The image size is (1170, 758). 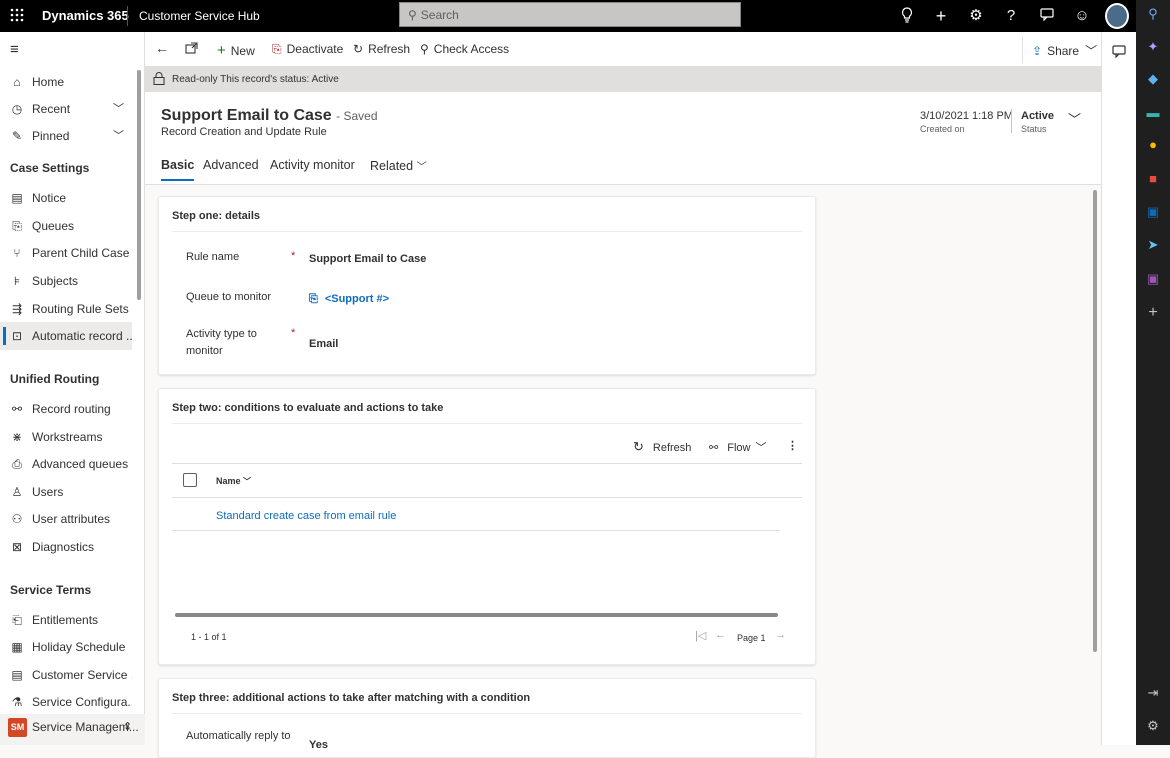 I want to click on search-input: ⚲ Search, so click(x=570, y=14).